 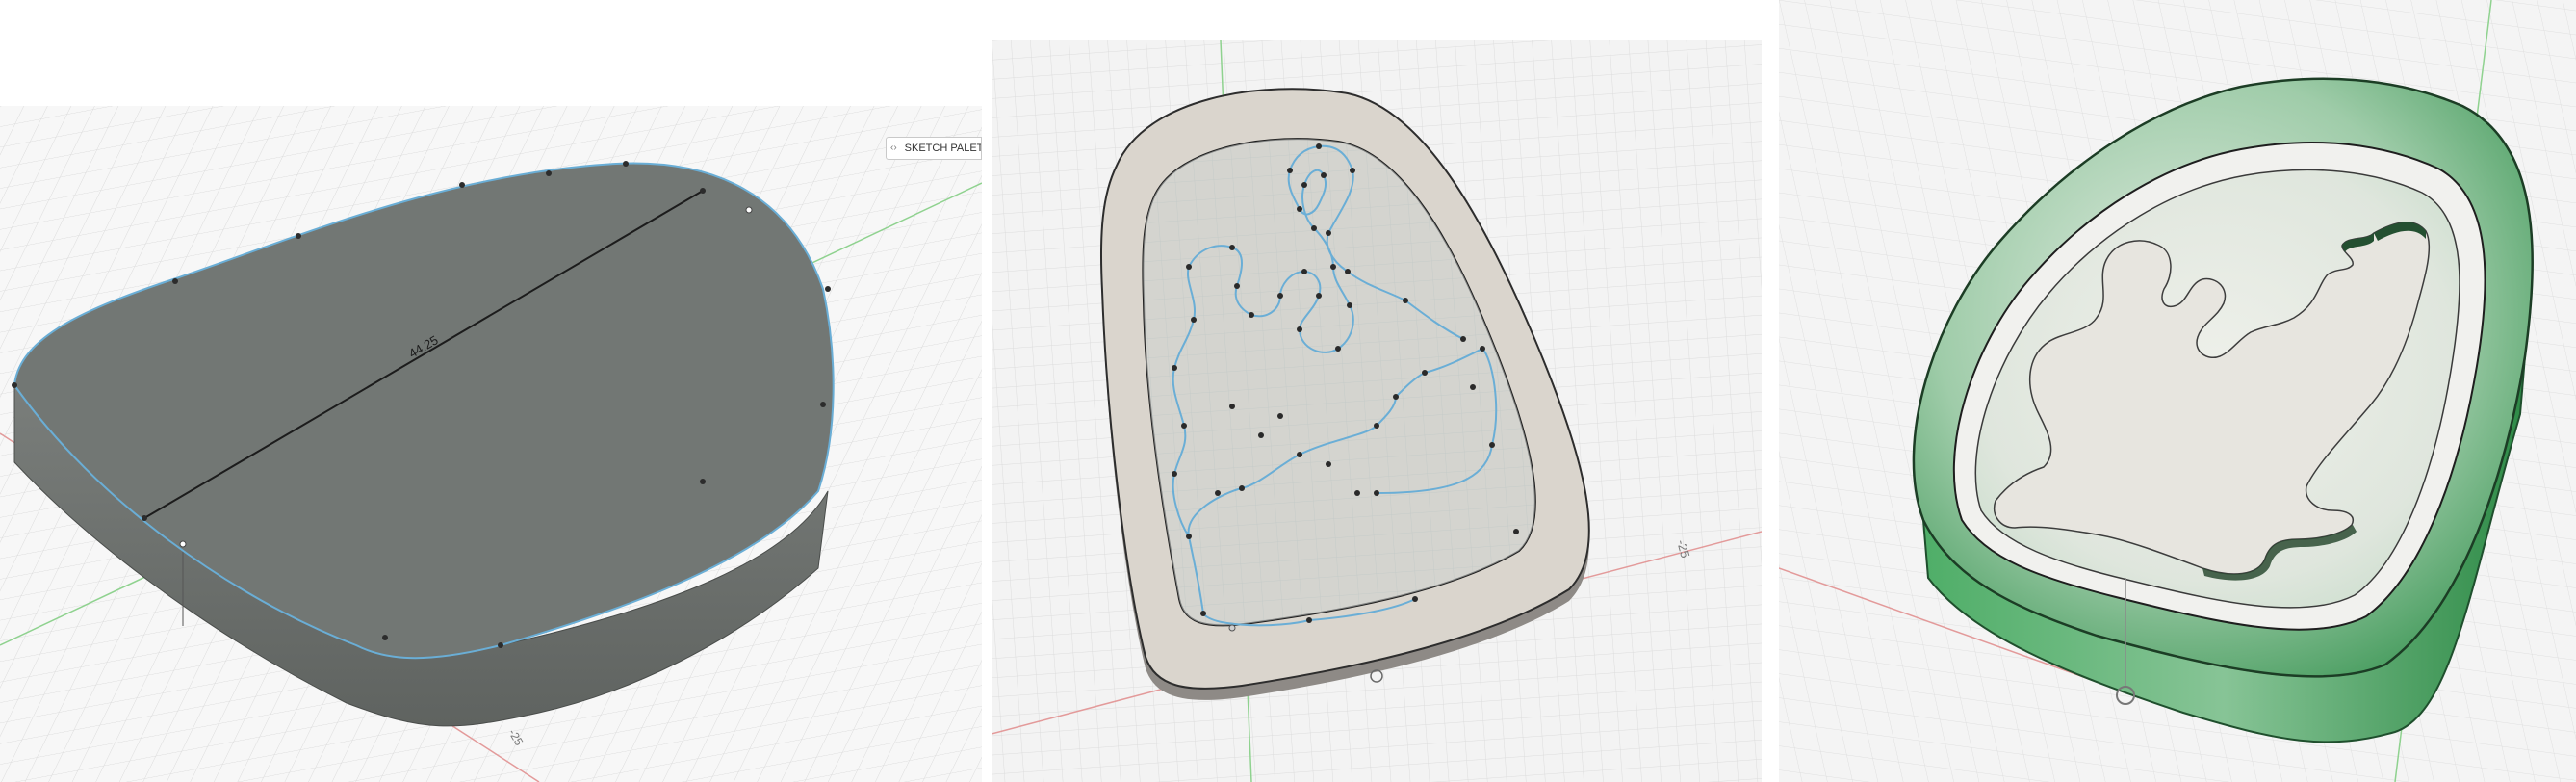 I want to click on sketch-palette-label: SKETCH PALETTE, so click(x=943, y=149).